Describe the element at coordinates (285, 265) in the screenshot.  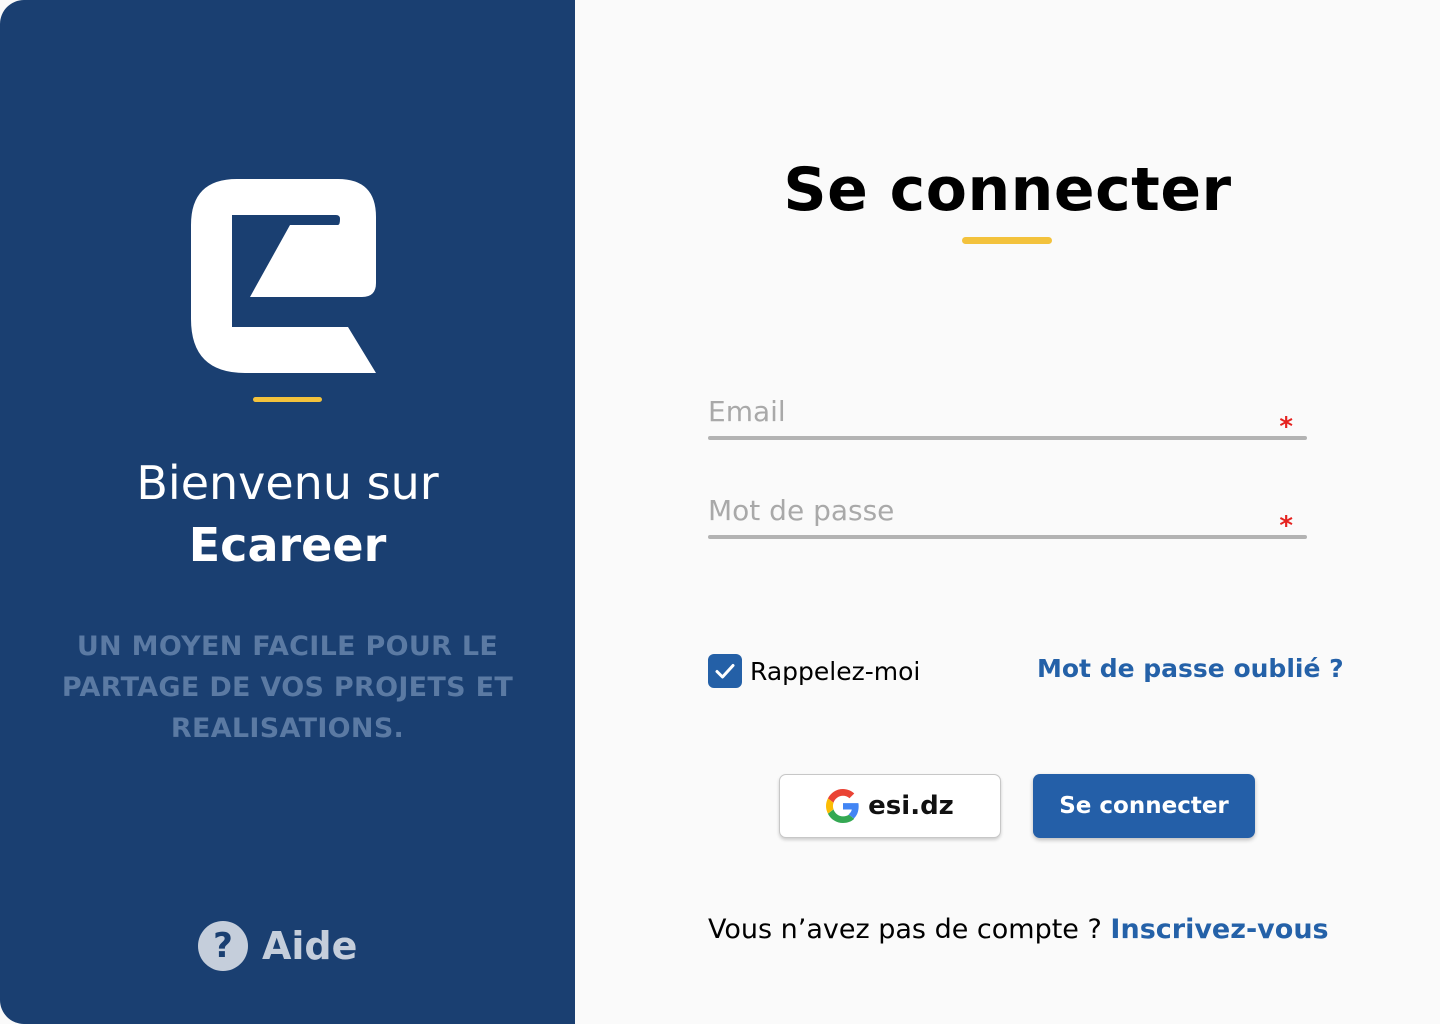
I see `ecareer-logo-icon` at that location.